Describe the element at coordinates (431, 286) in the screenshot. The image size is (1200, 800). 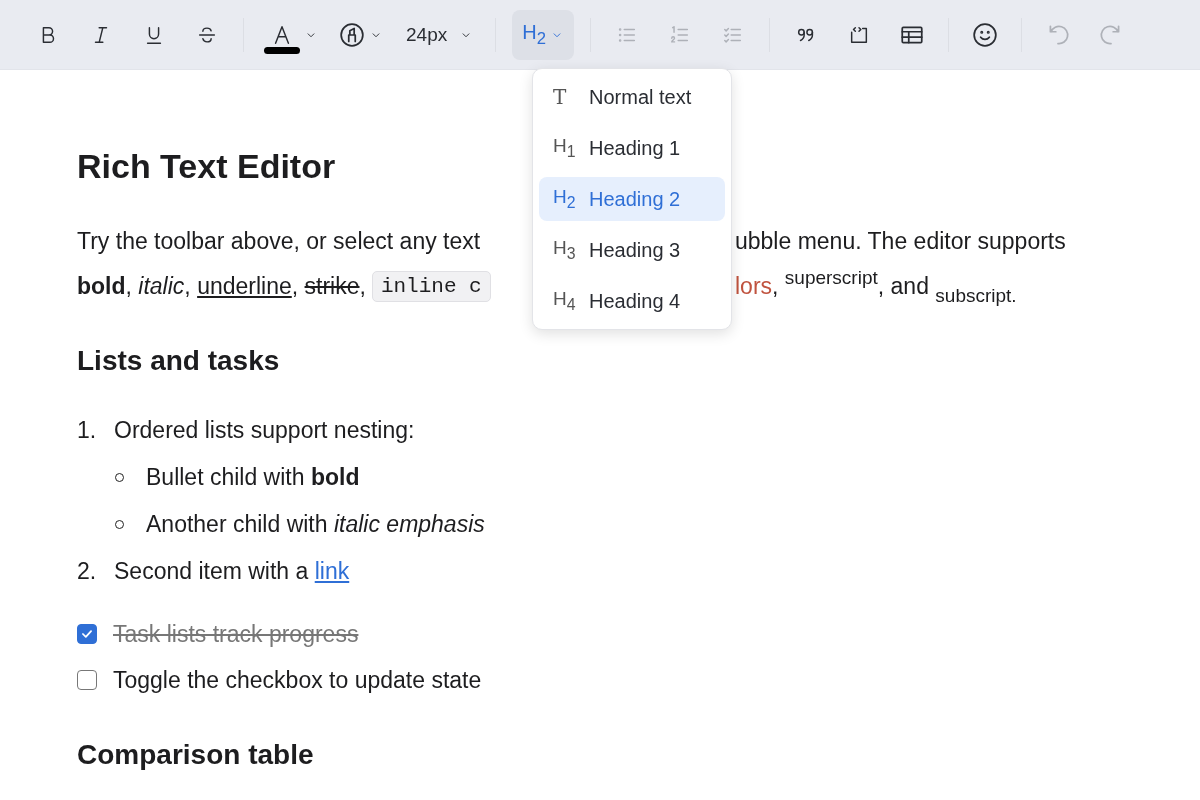
I see `inline-code: inline c` at that location.